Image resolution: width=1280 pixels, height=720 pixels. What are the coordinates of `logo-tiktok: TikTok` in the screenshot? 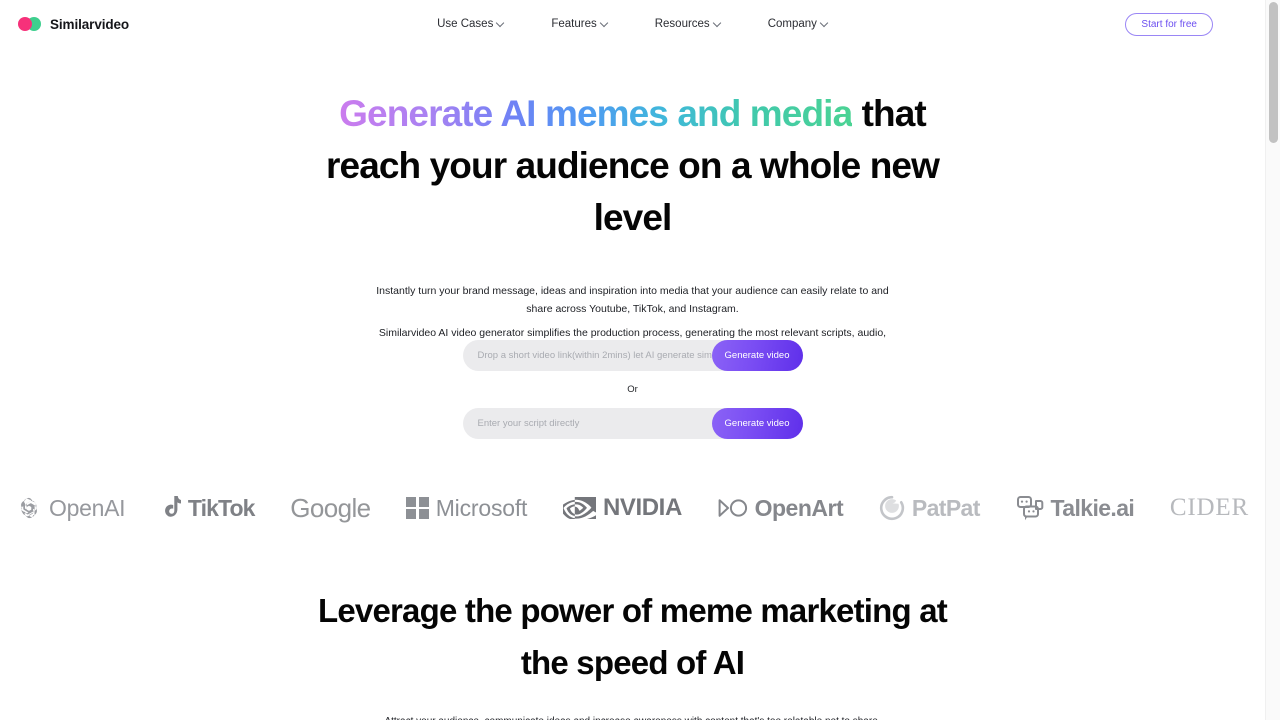 It's located at (208, 508).